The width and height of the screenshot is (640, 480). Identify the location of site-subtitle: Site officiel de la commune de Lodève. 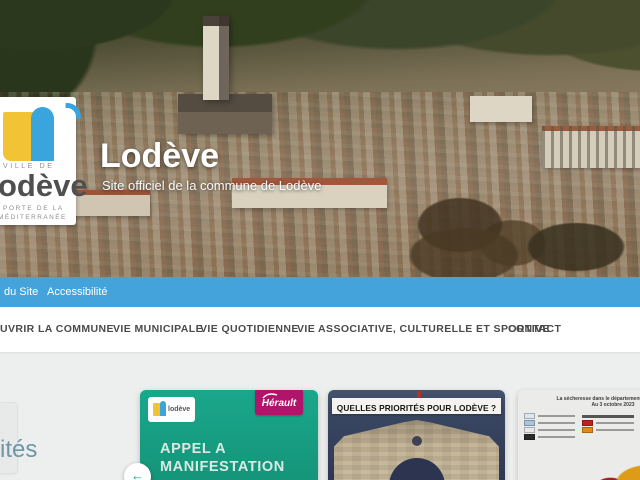
(212, 185).